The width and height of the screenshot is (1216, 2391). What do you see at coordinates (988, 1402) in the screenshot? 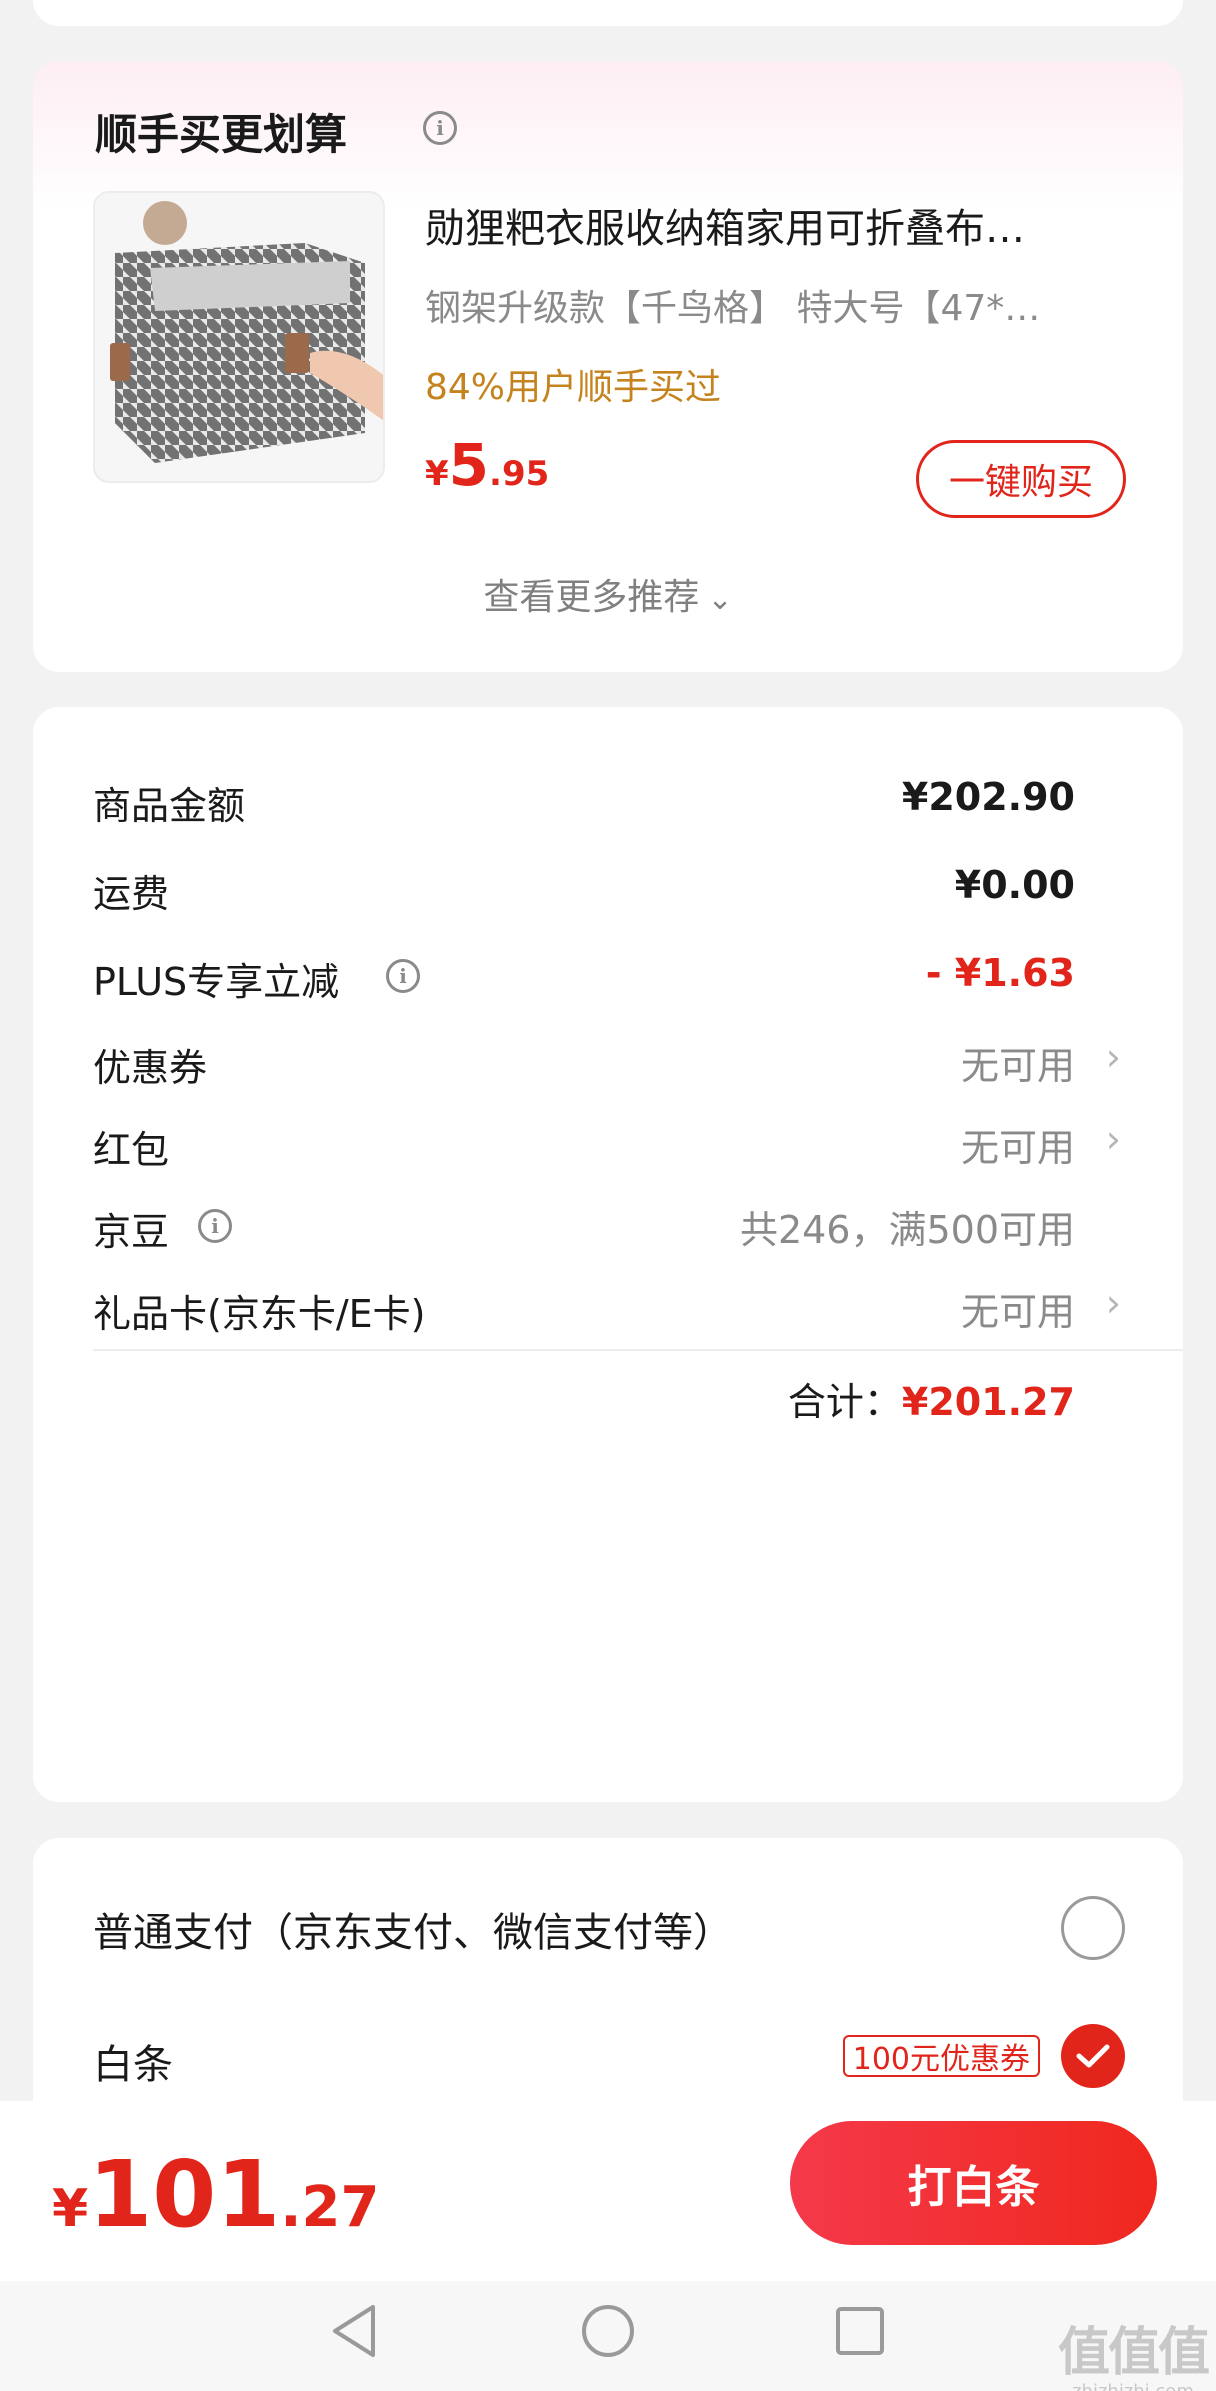
I see `total-value: ¥201.27` at bounding box center [988, 1402].